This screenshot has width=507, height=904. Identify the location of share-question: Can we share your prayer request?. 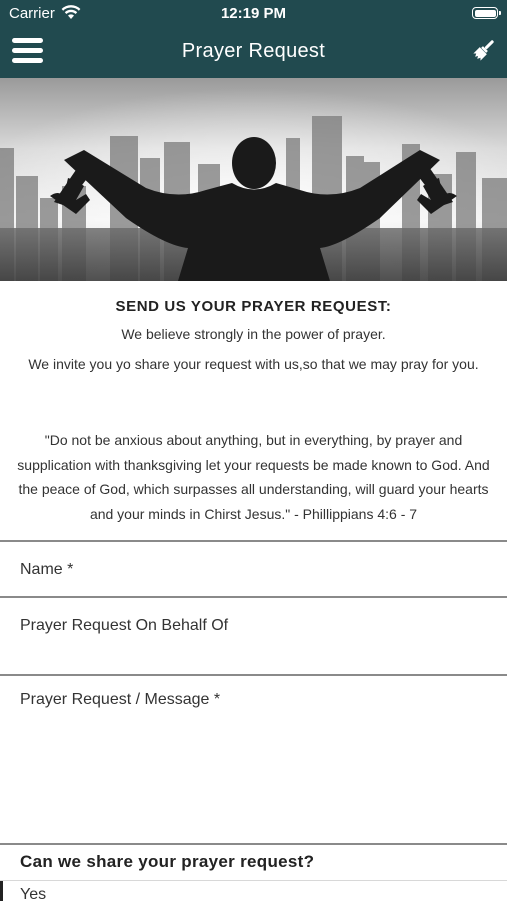
(167, 861).